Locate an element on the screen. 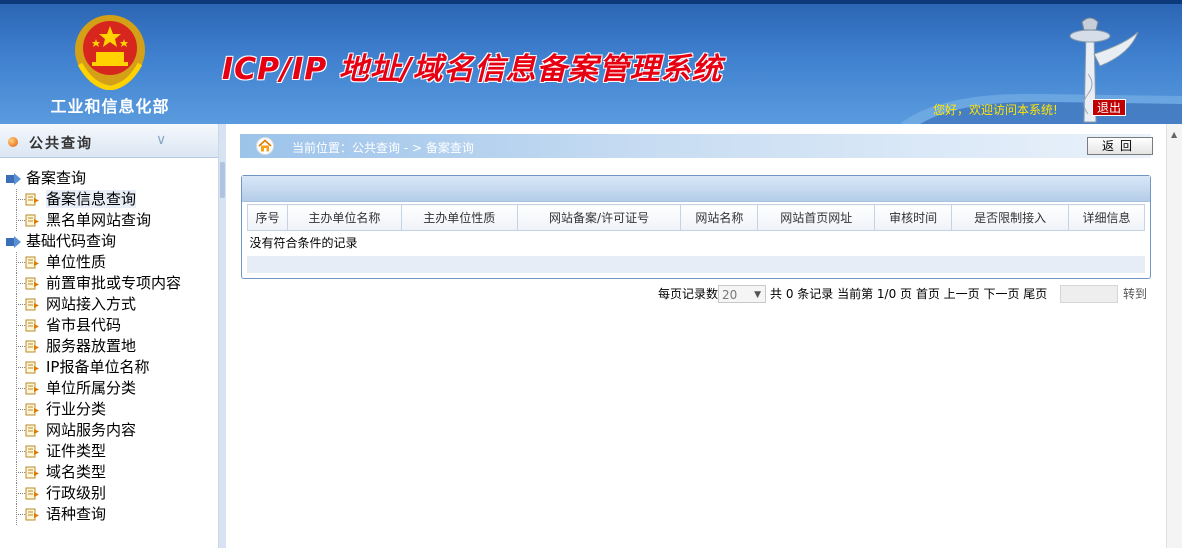 The width and height of the screenshot is (1182, 548). sidebar-item-label: 网站服务内容 is located at coordinates (91, 430).